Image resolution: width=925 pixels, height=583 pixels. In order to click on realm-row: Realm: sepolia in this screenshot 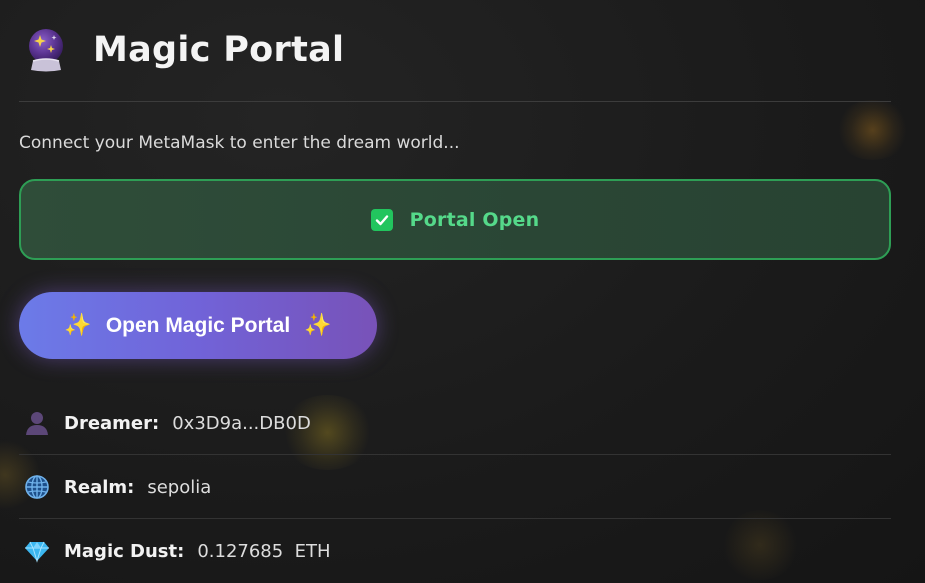, I will do `click(455, 487)`.